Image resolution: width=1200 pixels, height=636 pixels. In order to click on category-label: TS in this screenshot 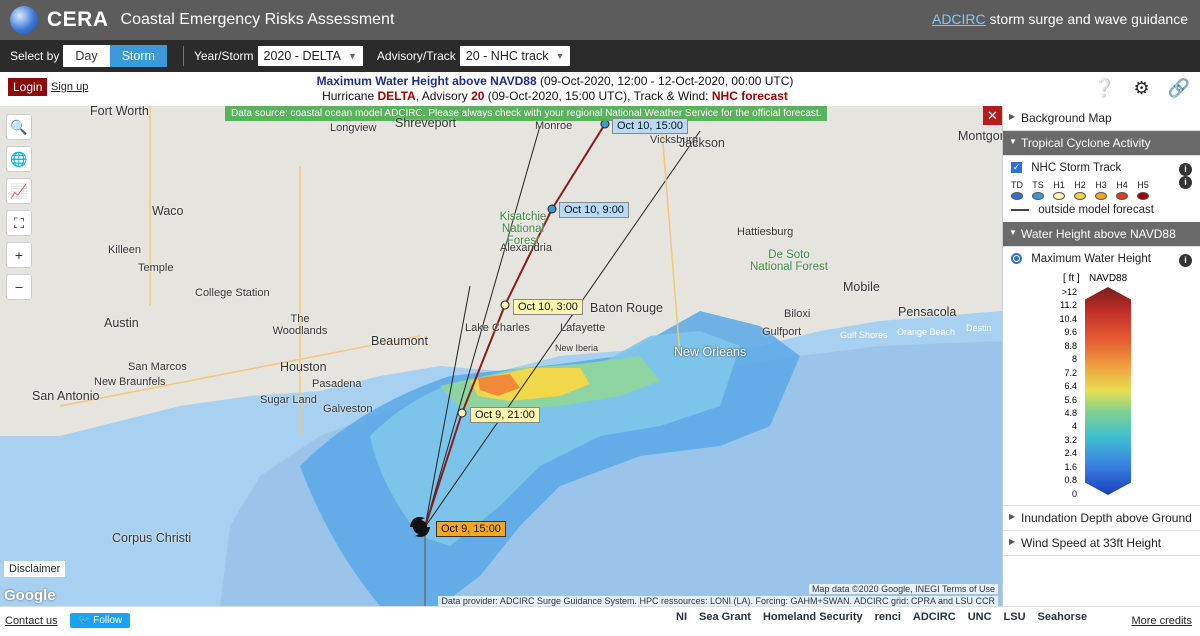, I will do `click(1038, 185)`.